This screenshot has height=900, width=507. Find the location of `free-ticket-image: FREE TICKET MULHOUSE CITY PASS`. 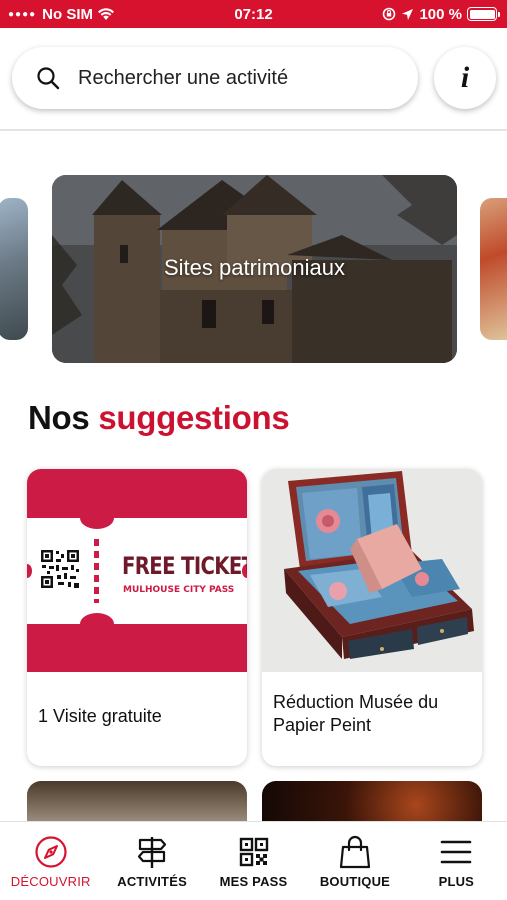

free-ticket-image: FREE TICKET MULHOUSE CITY PASS is located at coordinates (137, 570).